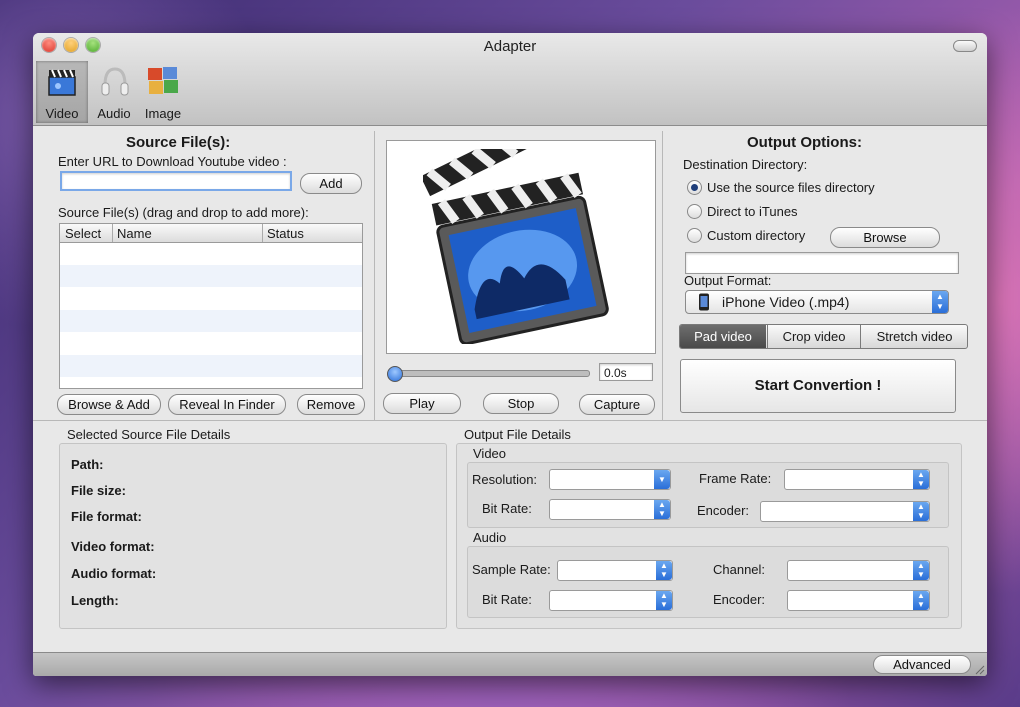 This screenshot has width=1020, height=707. I want to click on output-options-title: Output Options:, so click(804, 142).